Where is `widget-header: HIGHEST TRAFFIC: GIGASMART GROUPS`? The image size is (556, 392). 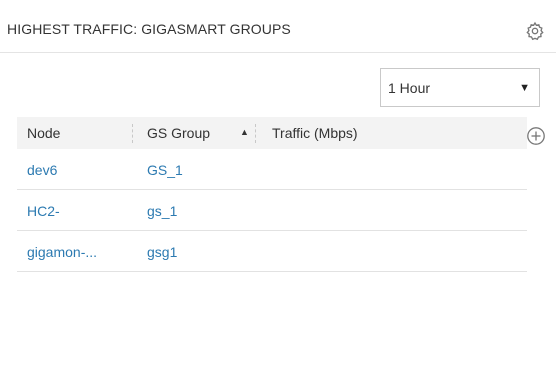 widget-header: HIGHEST TRAFFIC: GIGASMART GROUPS is located at coordinates (278, 26).